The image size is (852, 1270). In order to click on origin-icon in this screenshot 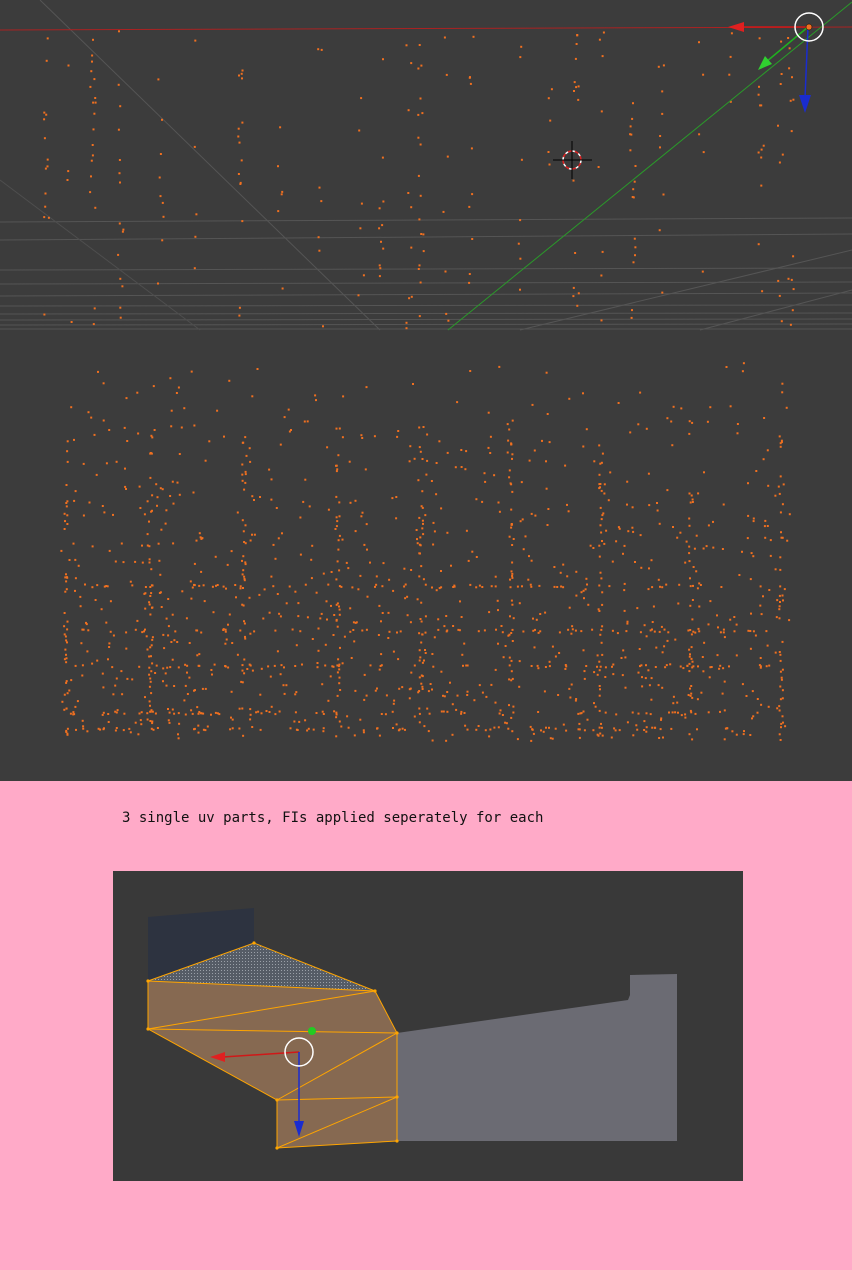, I will do `click(809, 27)`.